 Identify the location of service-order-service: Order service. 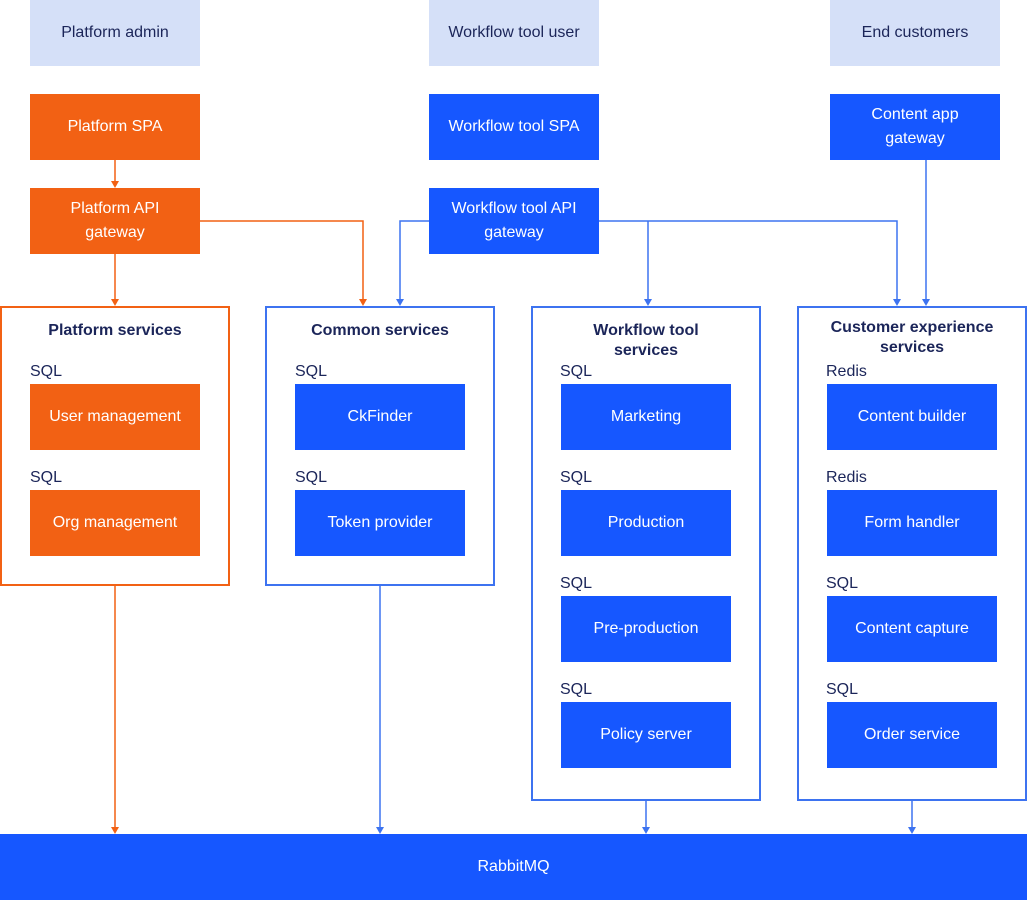
(912, 735).